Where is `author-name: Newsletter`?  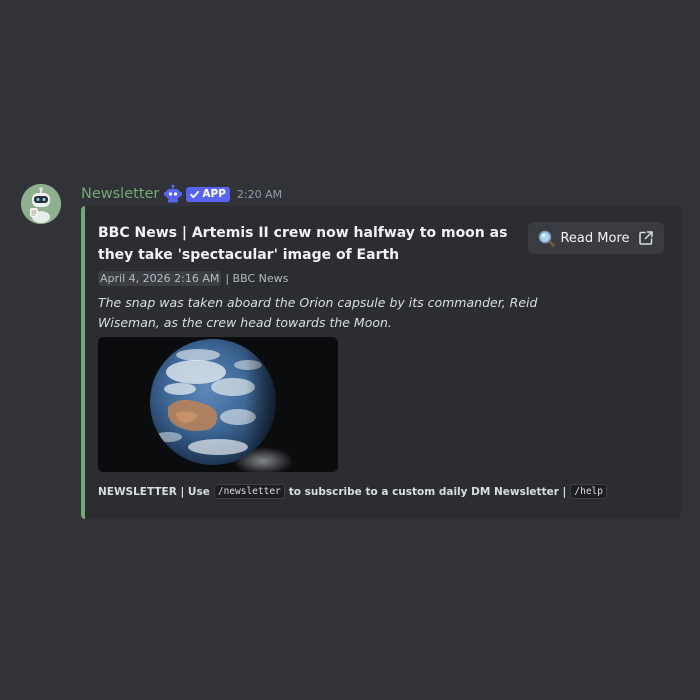
author-name: Newsletter is located at coordinates (120, 194).